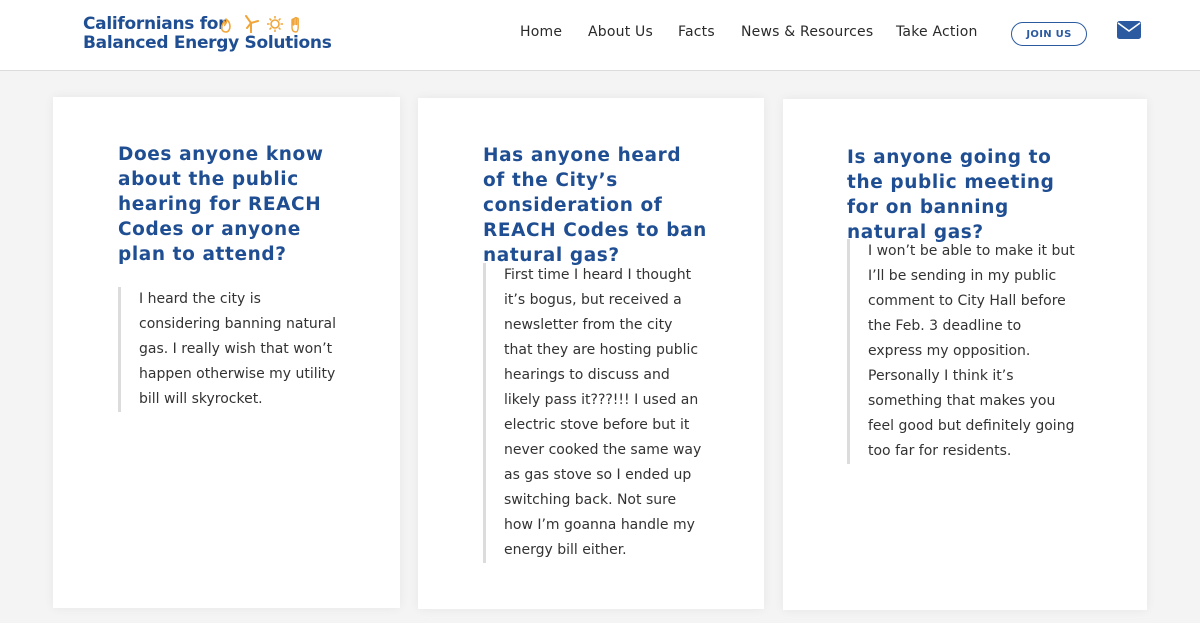  Describe the element at coordinates (1129, 30) in the screenshot. I see `envelope-icon` at that location.